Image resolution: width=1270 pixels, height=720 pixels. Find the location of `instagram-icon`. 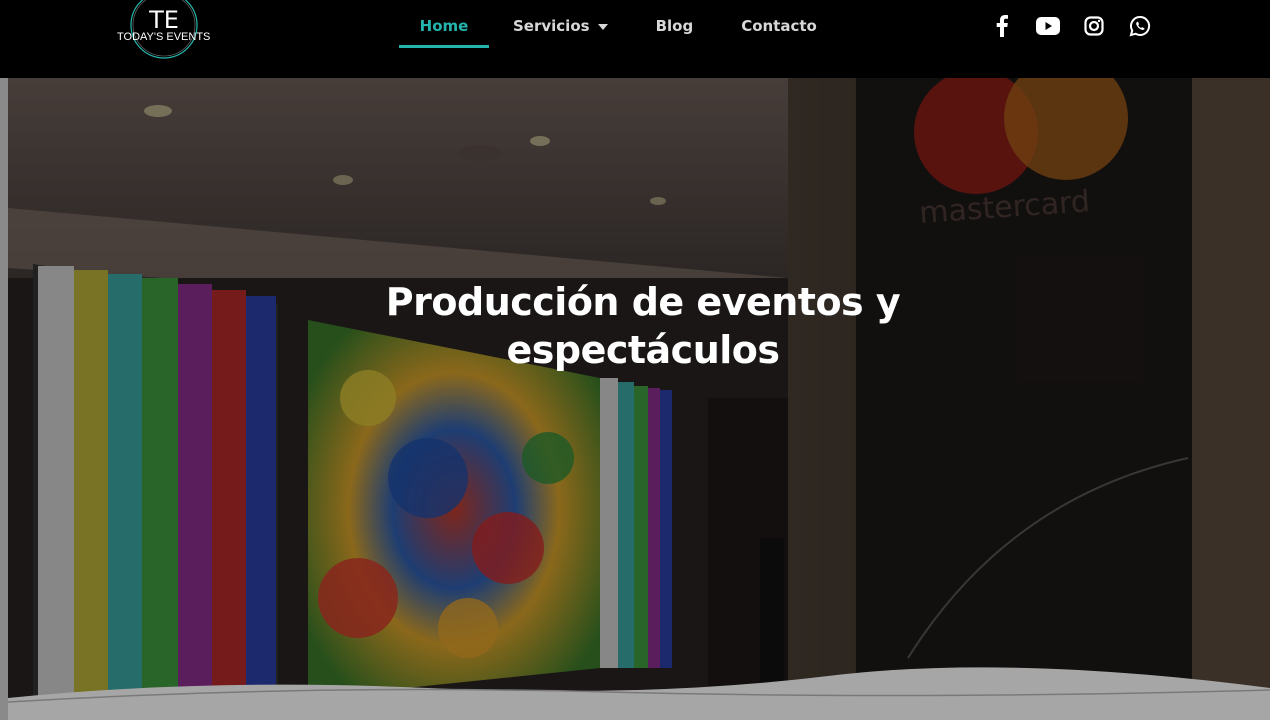

instagram-icon is located at coordinates (1094, 26).